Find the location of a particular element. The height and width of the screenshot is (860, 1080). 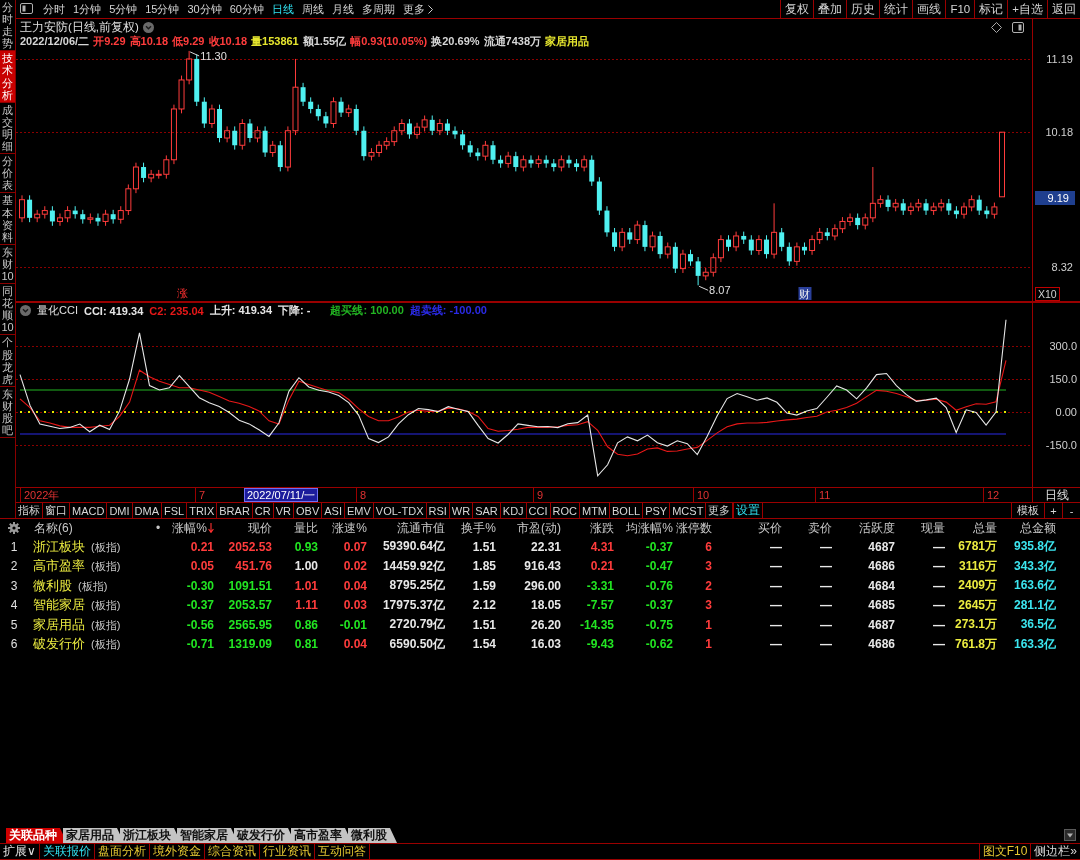

indicator-tab: VR is located at coordinates (283, 510).